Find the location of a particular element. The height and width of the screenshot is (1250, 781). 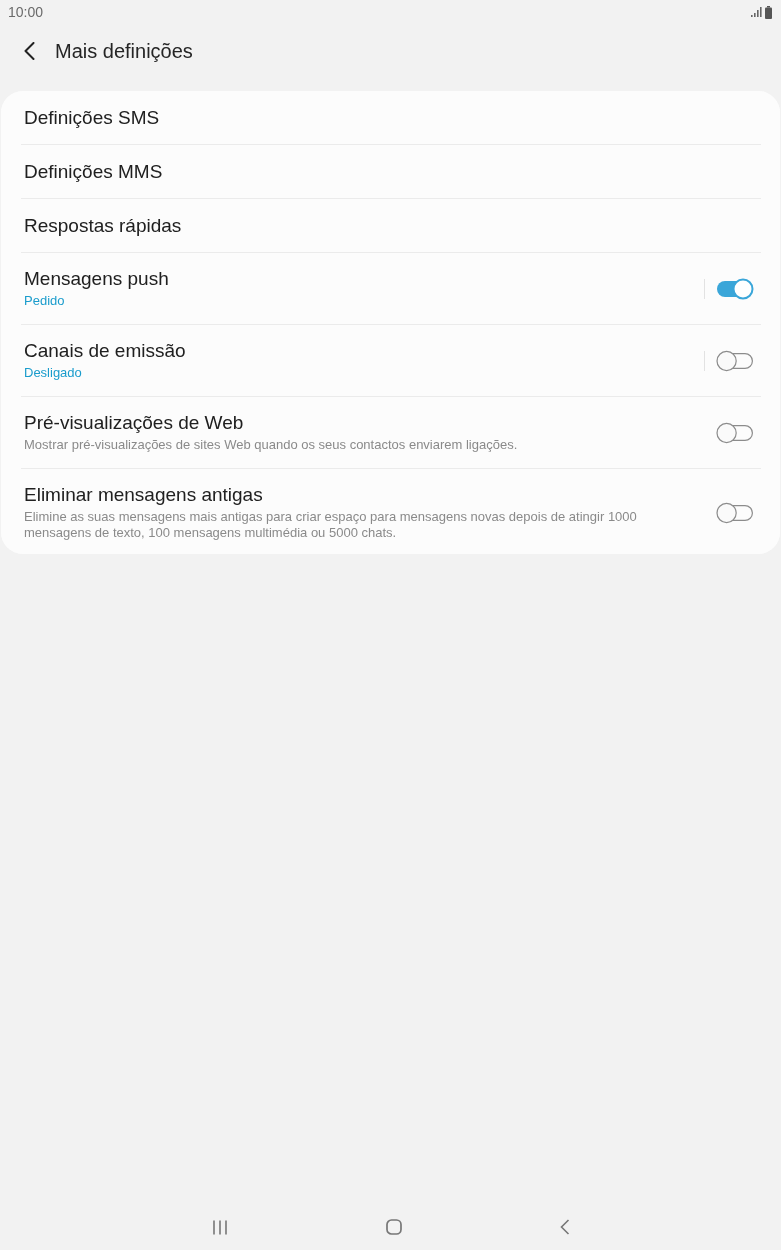

setting-title: Respostas rápidas is located at coordinates (103, 225).